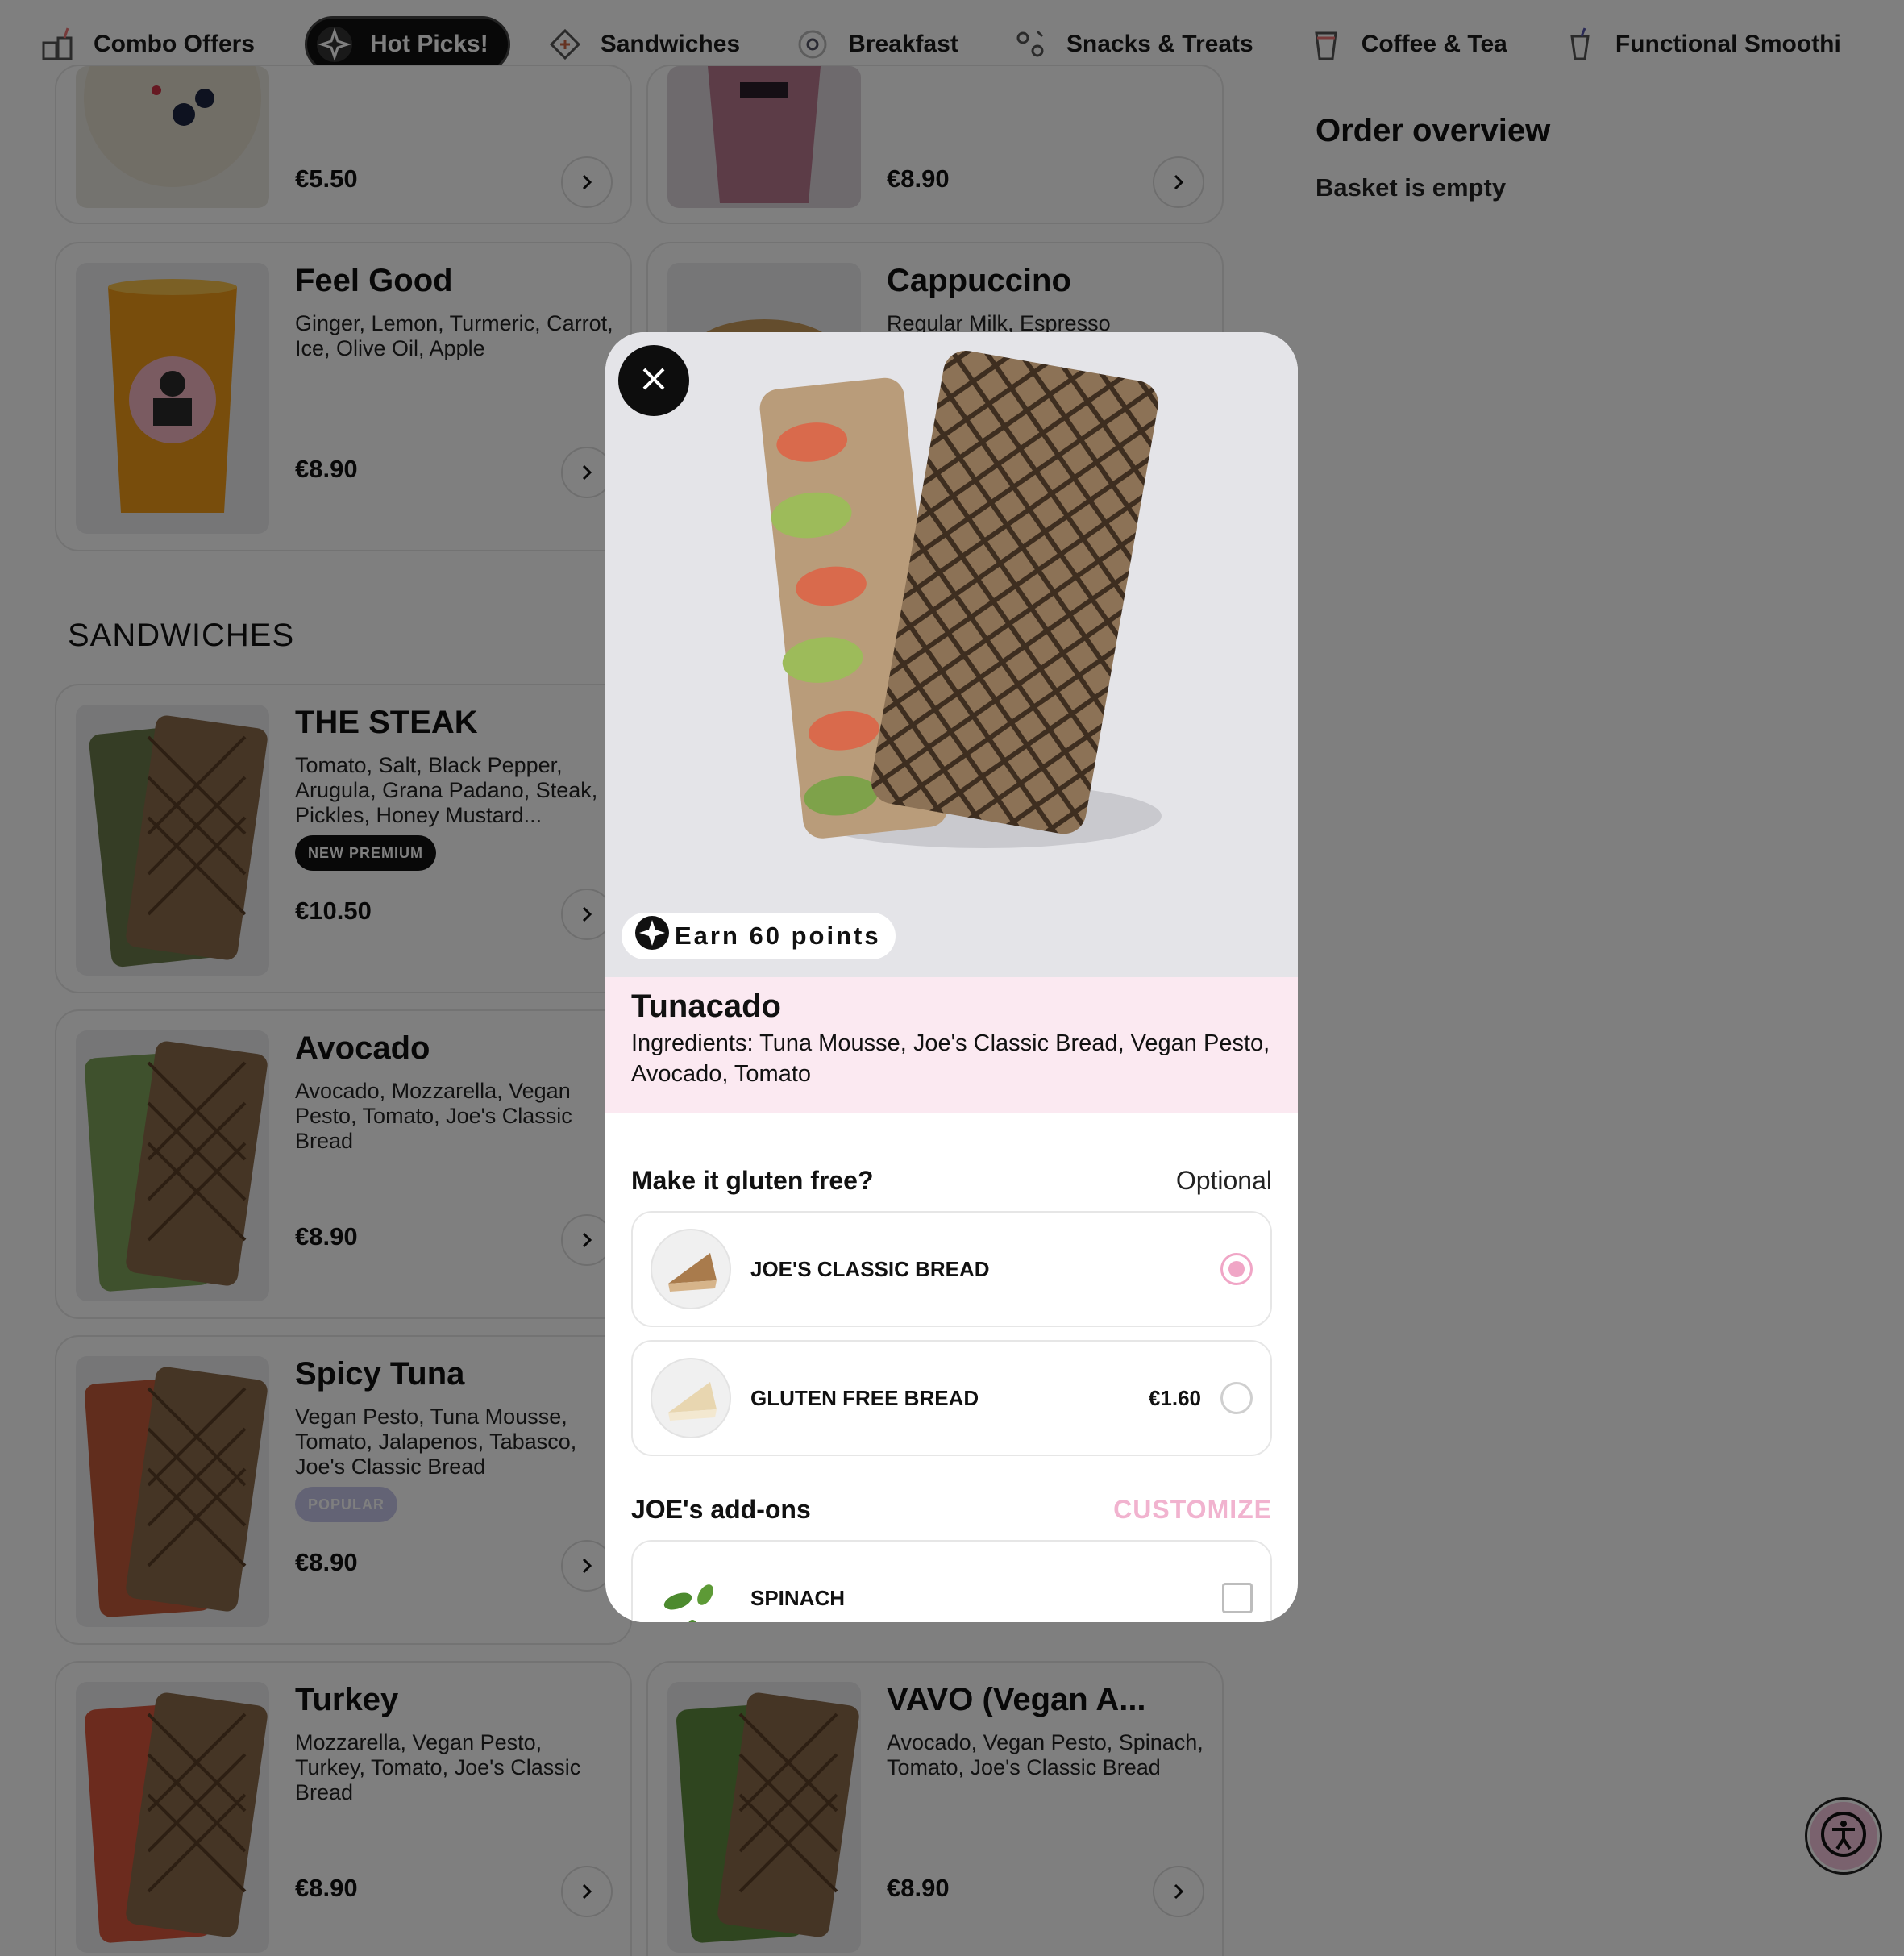  I want to click on addon-label: SPINACH, so click(798, 1598).